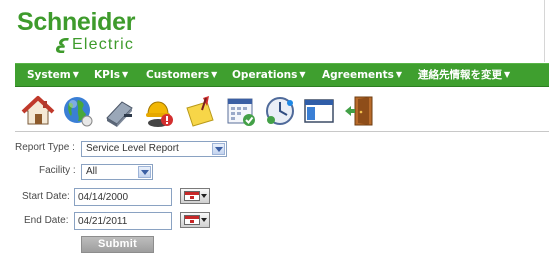 Image resolution: width=549 pixels, height=258 pixels. I want to click on report-type-value: Service Level Report, so click(132, 148).